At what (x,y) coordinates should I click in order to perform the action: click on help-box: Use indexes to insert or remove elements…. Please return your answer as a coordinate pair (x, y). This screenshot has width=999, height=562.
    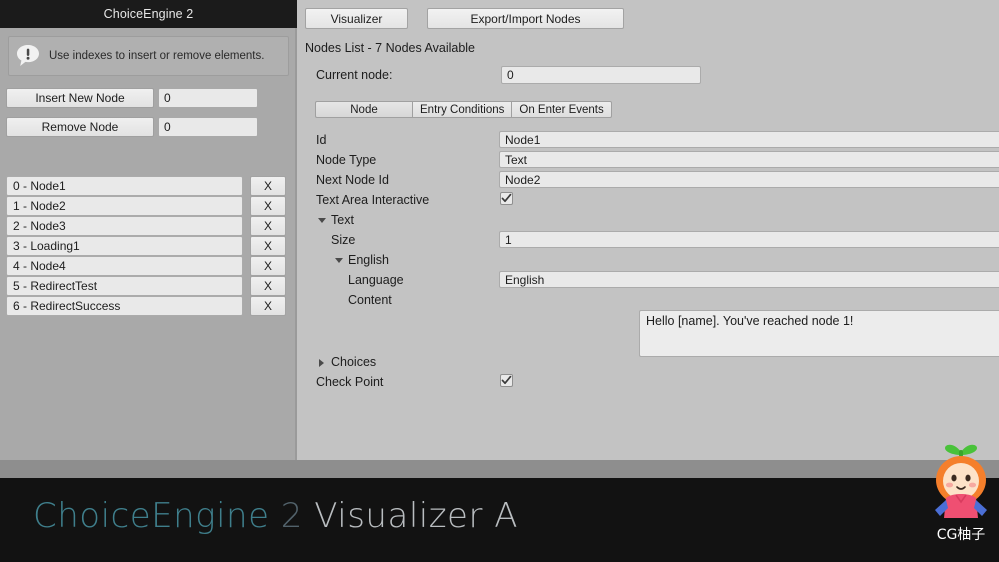
    Looking at the image, I should click on (148, 56).